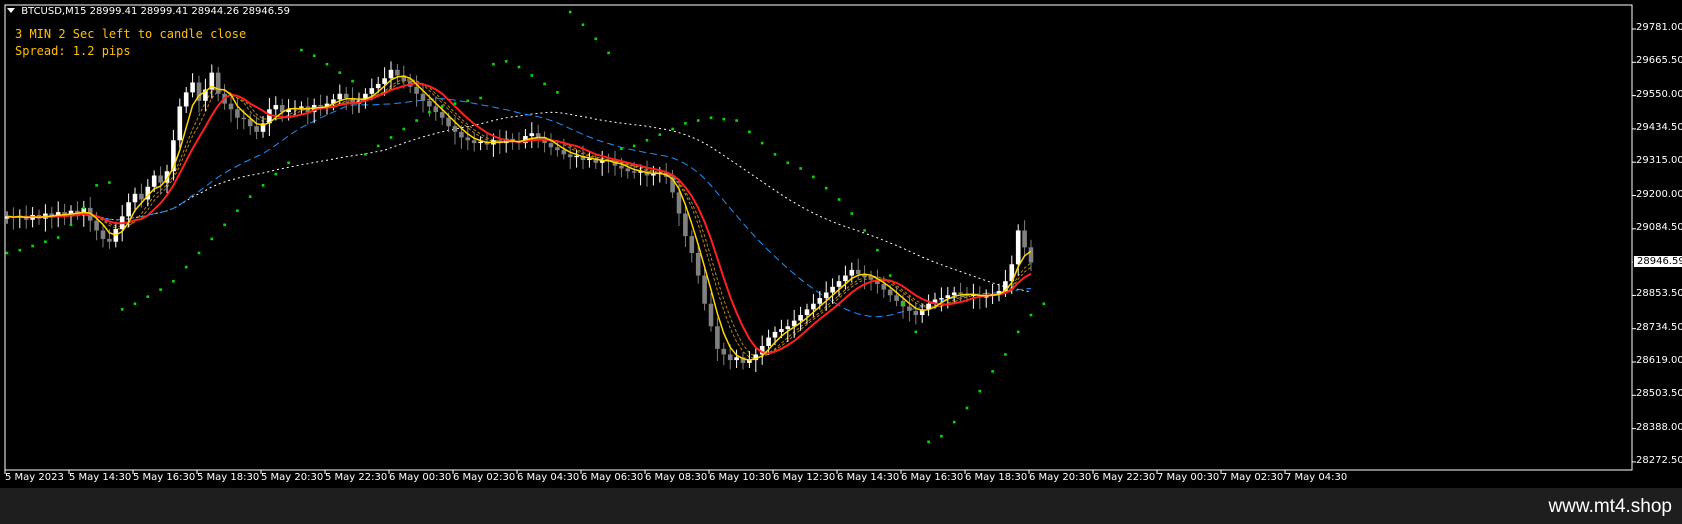  What do you see at coordinates (548, 477) in the screenshot?
I see `x-tick-label: 6 May 04:30` at bounding box center [548, 477].